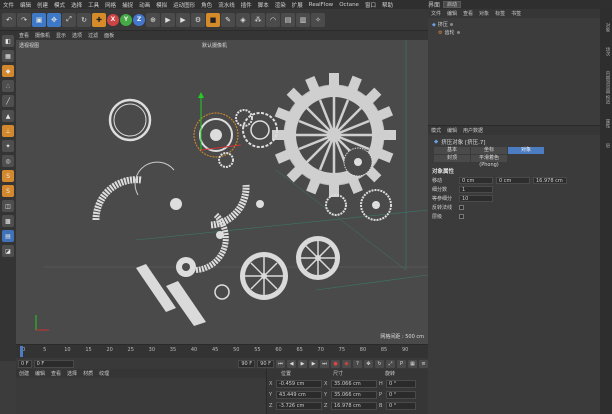 Image resolution: width=612 pixels, height=414 pixels. What do you see at coordinates (246, 5) in the screenshot?
I see `menu-item: 插件` at bounding box center [246, 5].